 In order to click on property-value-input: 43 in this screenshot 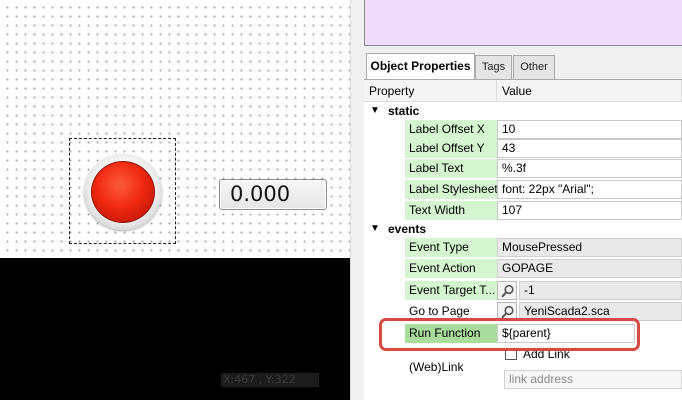, I will do `click(589, 148)`.